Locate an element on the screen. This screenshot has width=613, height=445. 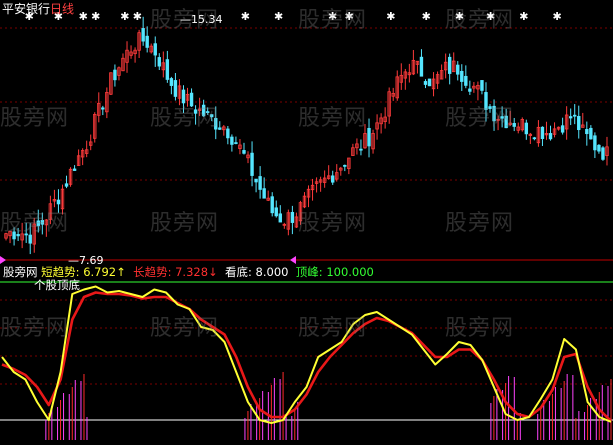
high-price-label: —15.34 is located at coordinates (201, 20).